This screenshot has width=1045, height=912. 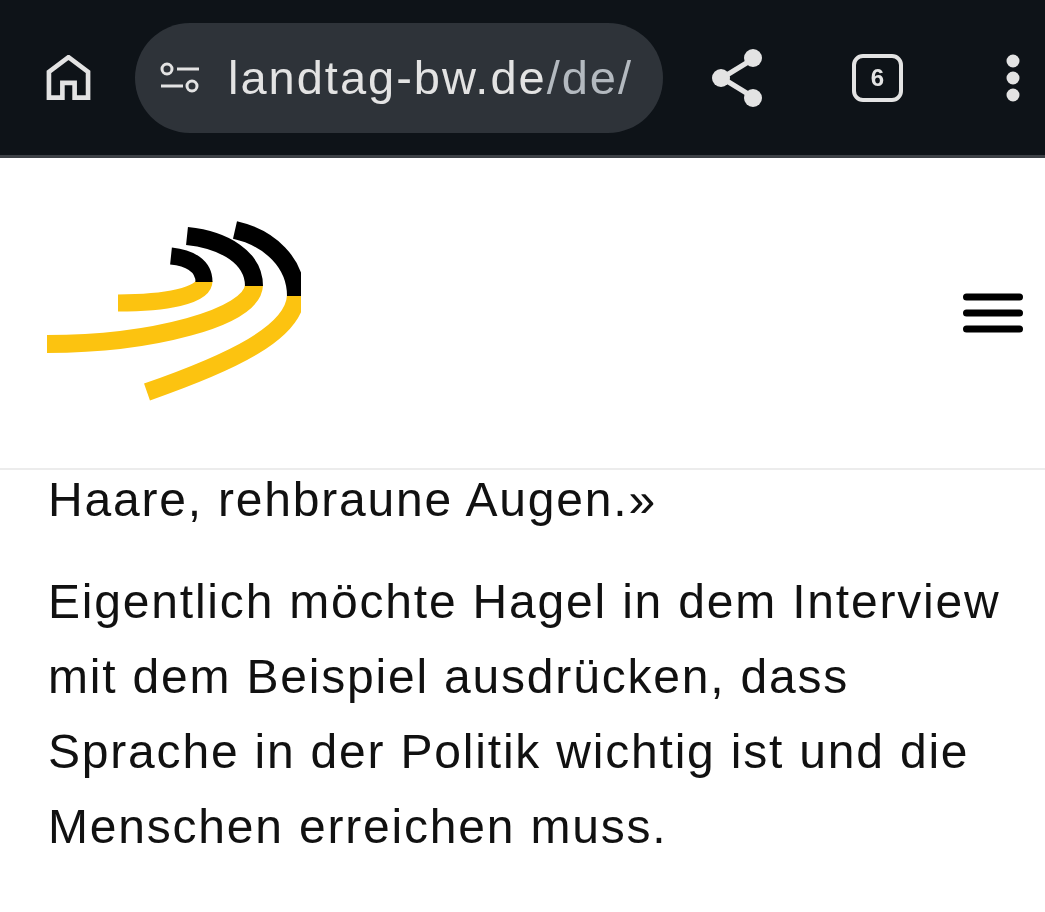 What do you see at coordinates (1013, 77) in the screenshot?
I see `more-menu-icon` at bounding box center [1013, 77].